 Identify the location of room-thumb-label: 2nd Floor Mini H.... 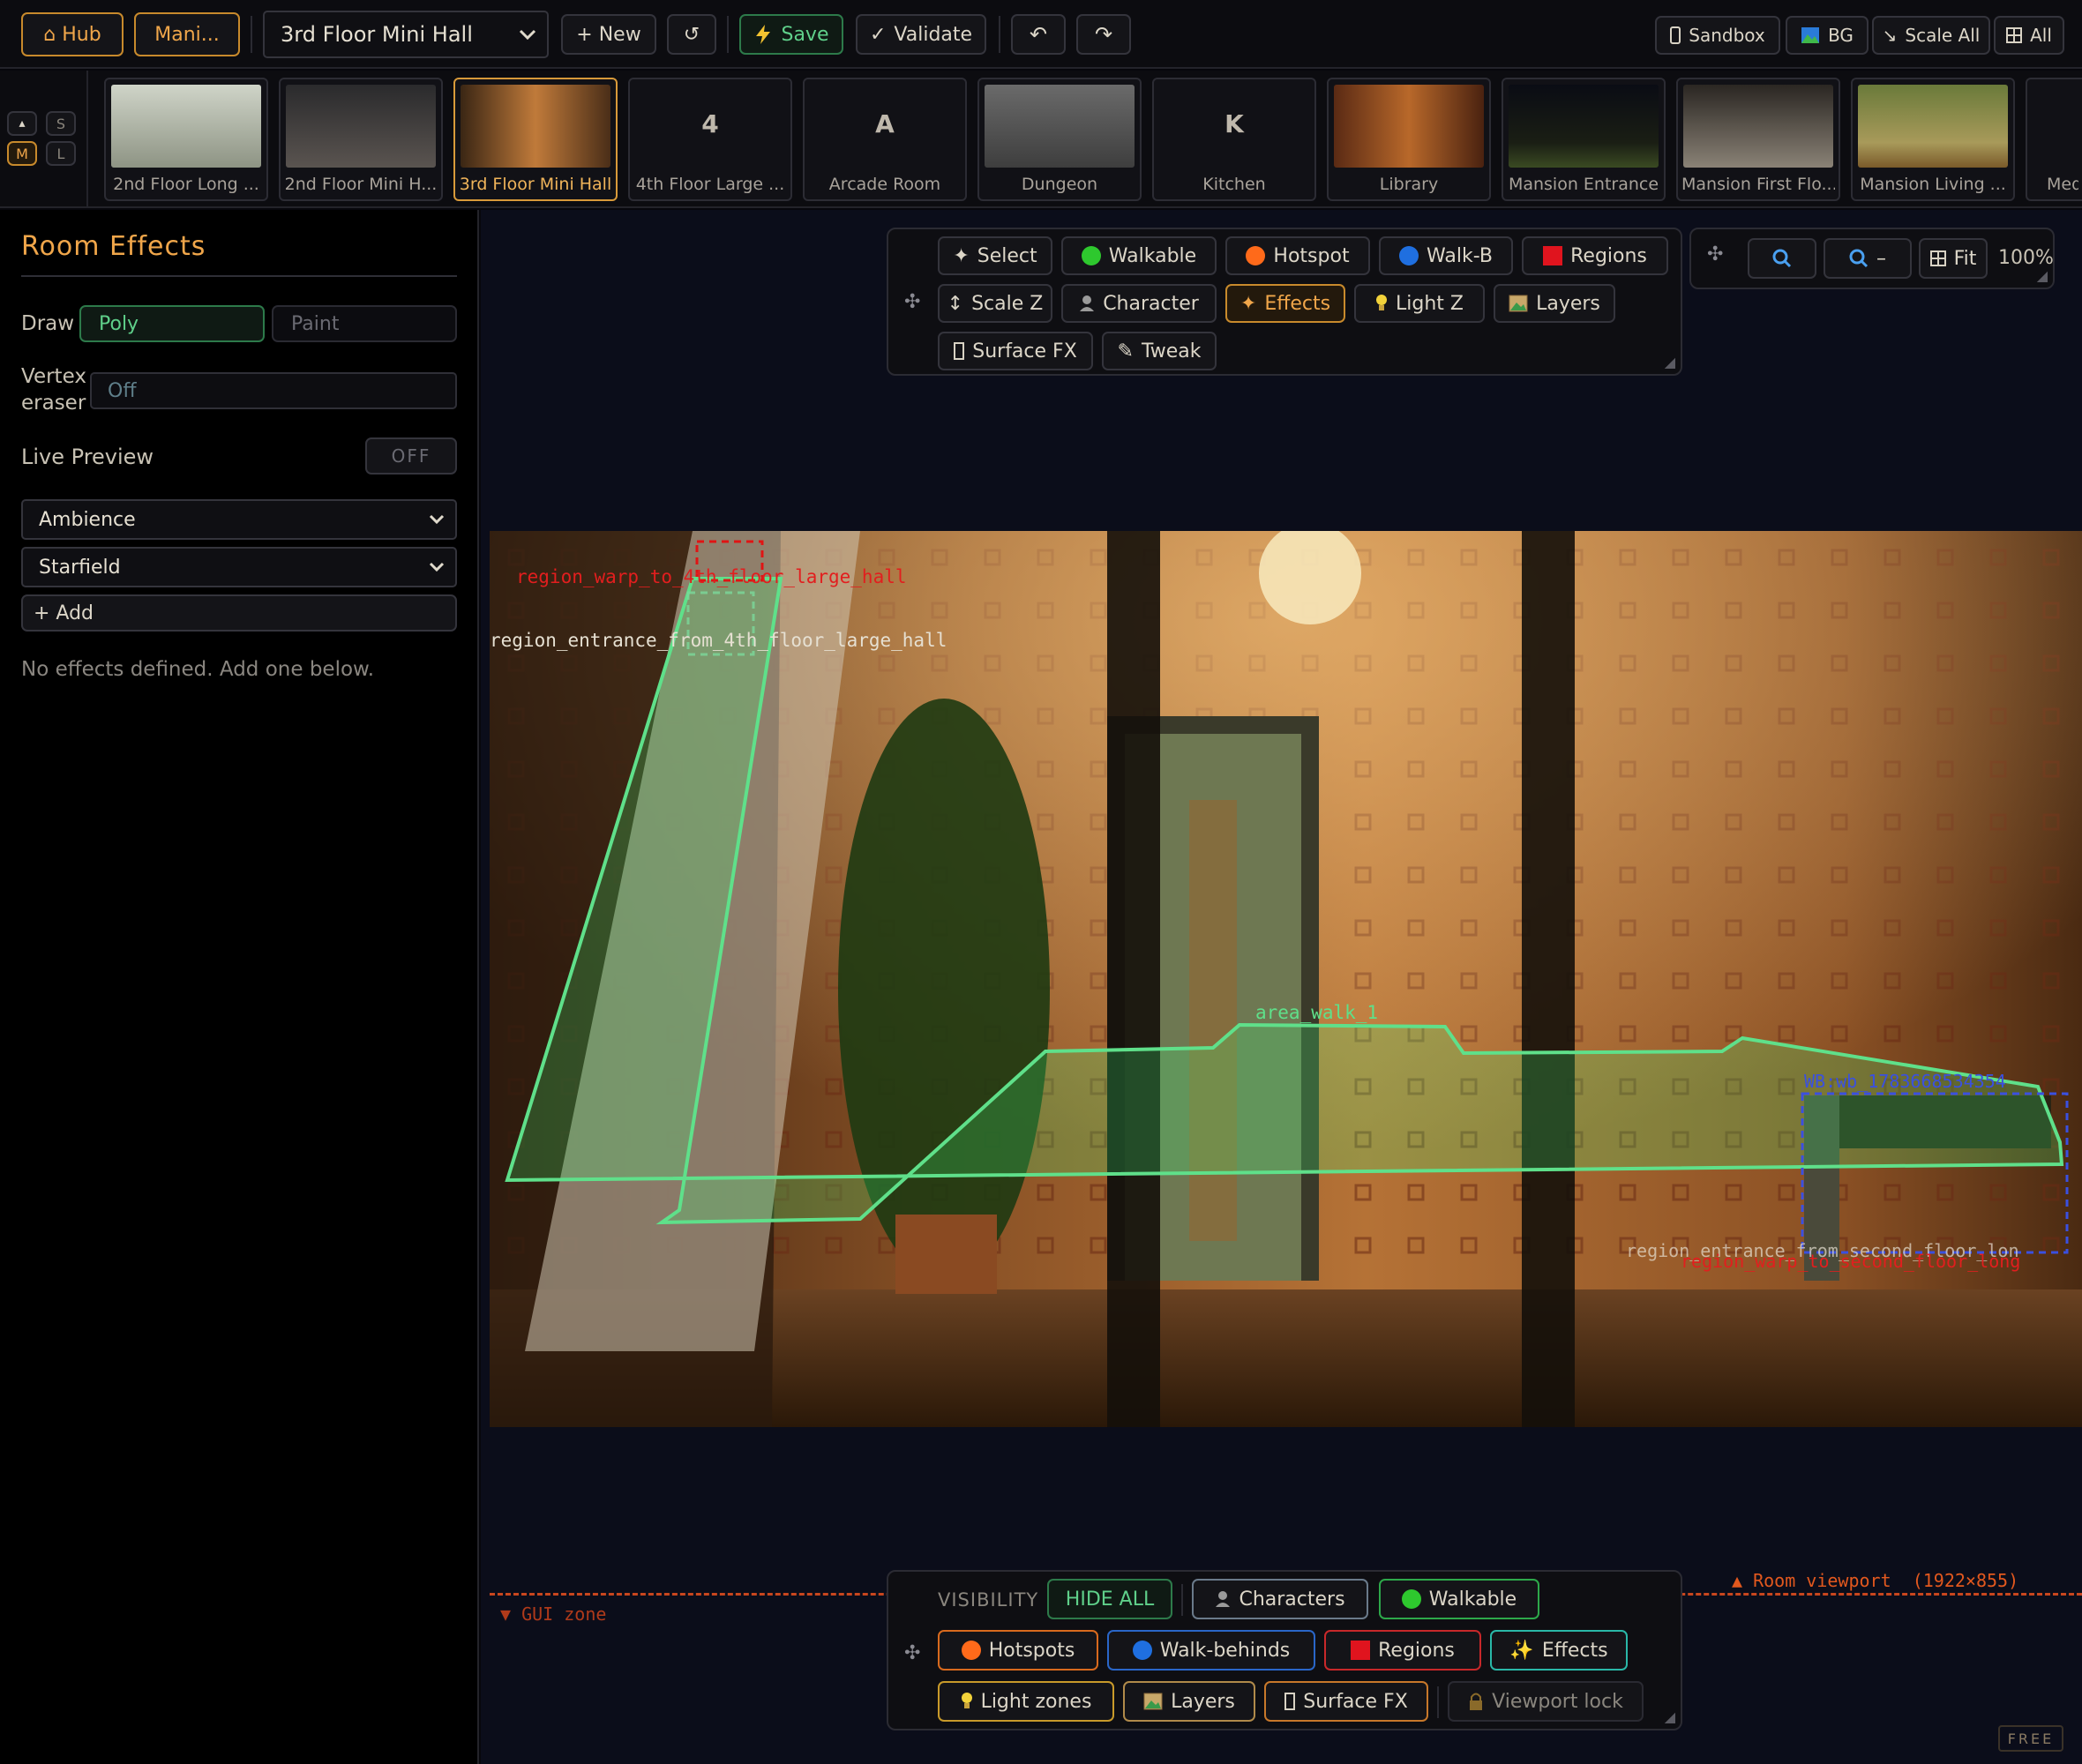
(361, 184).